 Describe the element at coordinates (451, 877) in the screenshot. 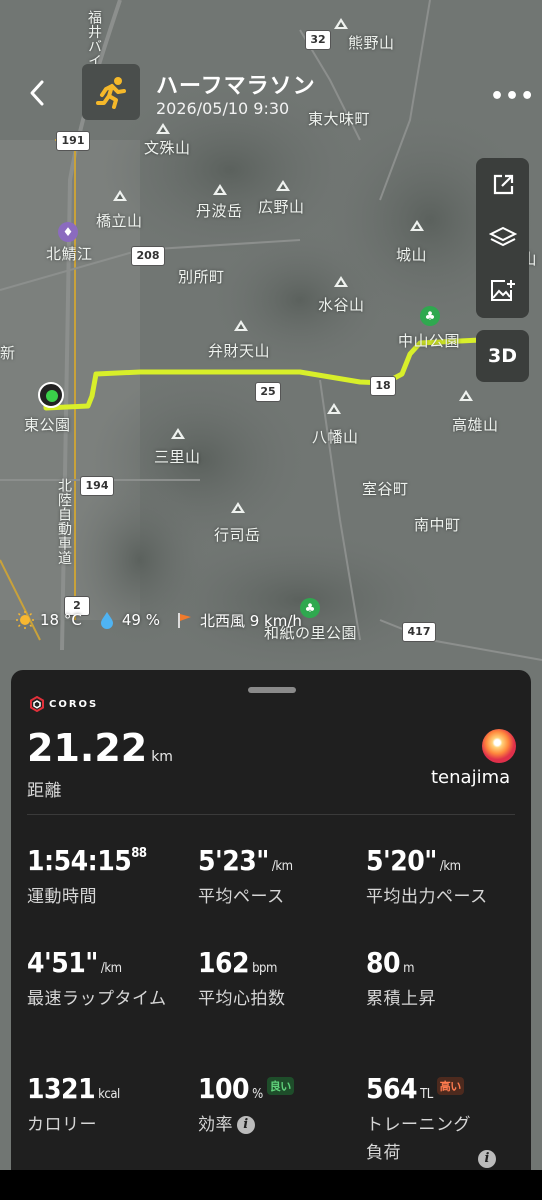

I see `metric-avg-power-pace: 5'20"/km 平均出力ペース` at that location.